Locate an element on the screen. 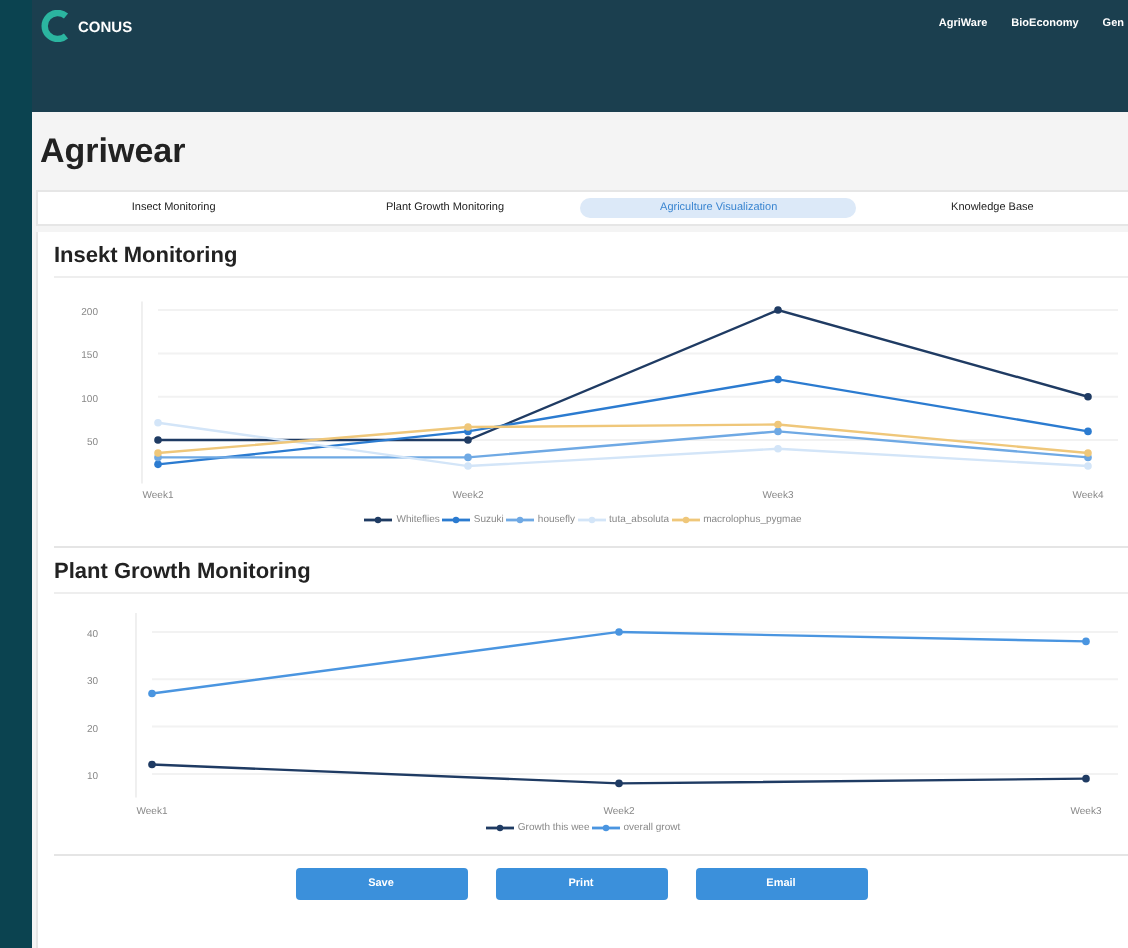 Image resolution: width=1128 pixels, height=948 pixels. section-title: Insekt Monitoring is located at coordinates (591, 261).